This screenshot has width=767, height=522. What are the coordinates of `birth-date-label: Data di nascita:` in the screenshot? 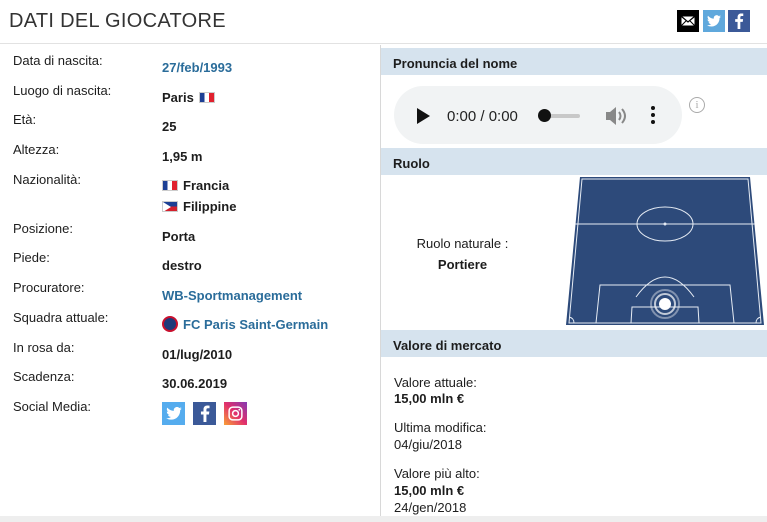 It's located at (58, 60).